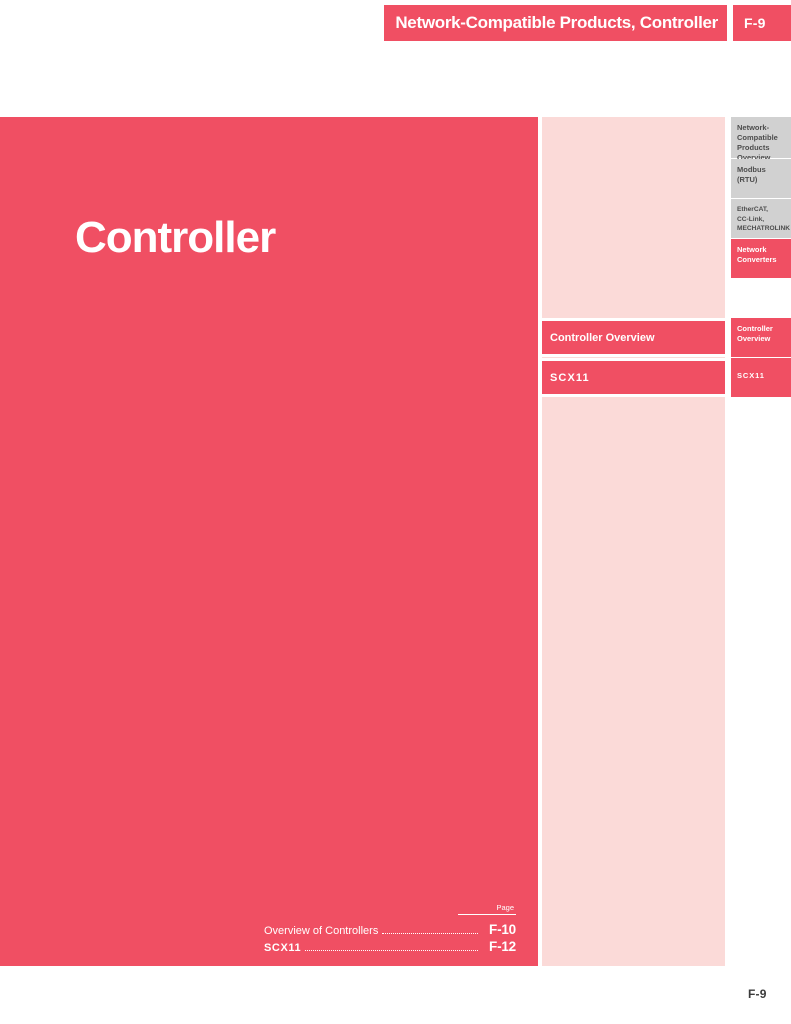  Describe the element at coordinates (175, 237) in the screenshot. I see `cover-title: Controller` at that location.